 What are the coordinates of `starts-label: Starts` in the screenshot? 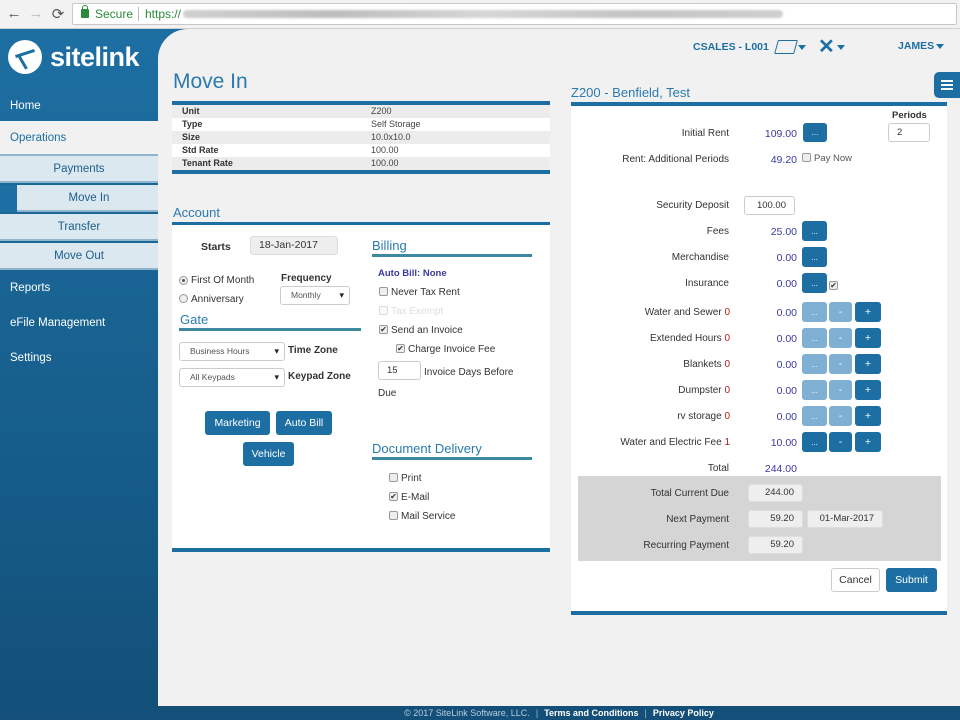 It's located at (216, 247).